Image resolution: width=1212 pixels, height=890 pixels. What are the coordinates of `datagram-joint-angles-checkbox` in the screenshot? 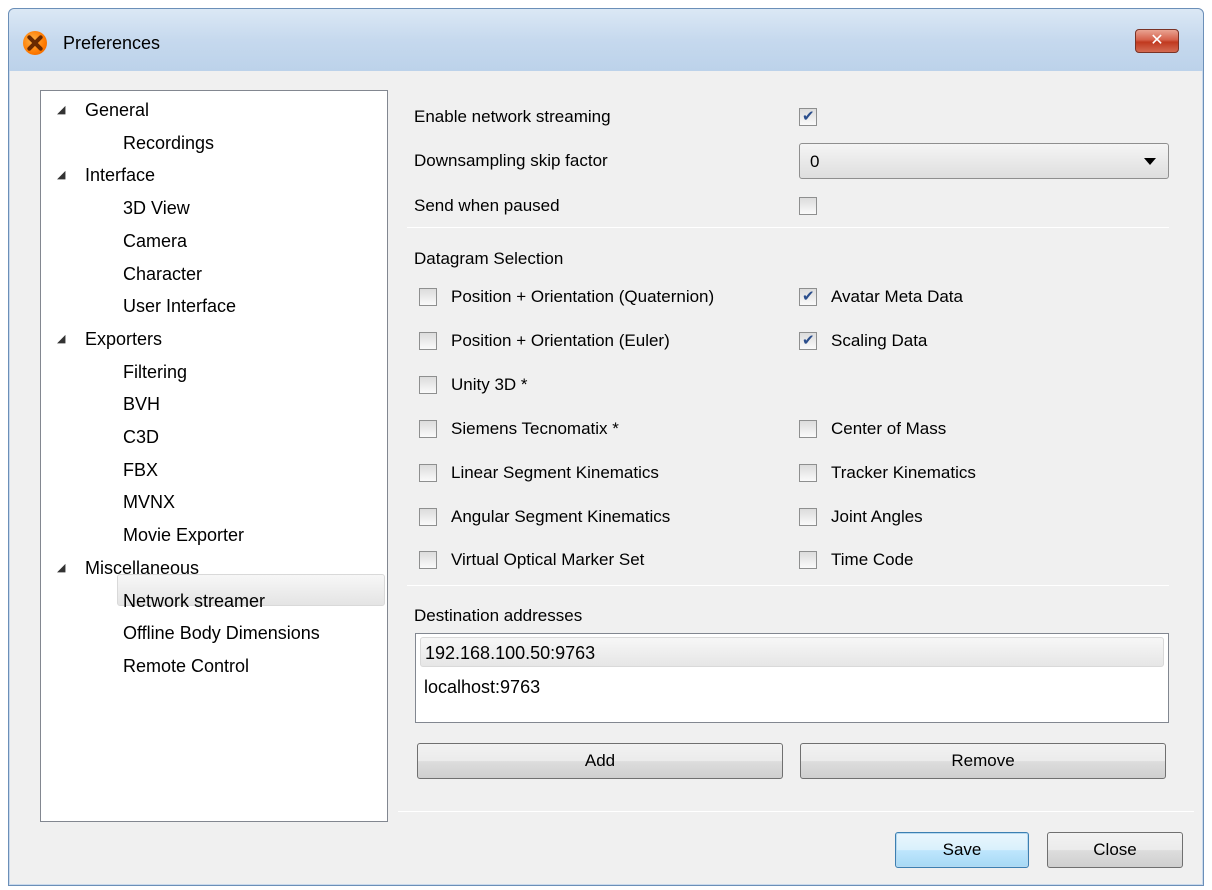 It's located at (808, 517).